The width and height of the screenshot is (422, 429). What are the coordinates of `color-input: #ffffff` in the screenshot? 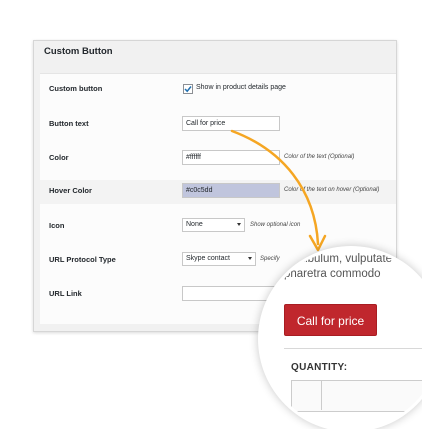 It's located at (231, 157).